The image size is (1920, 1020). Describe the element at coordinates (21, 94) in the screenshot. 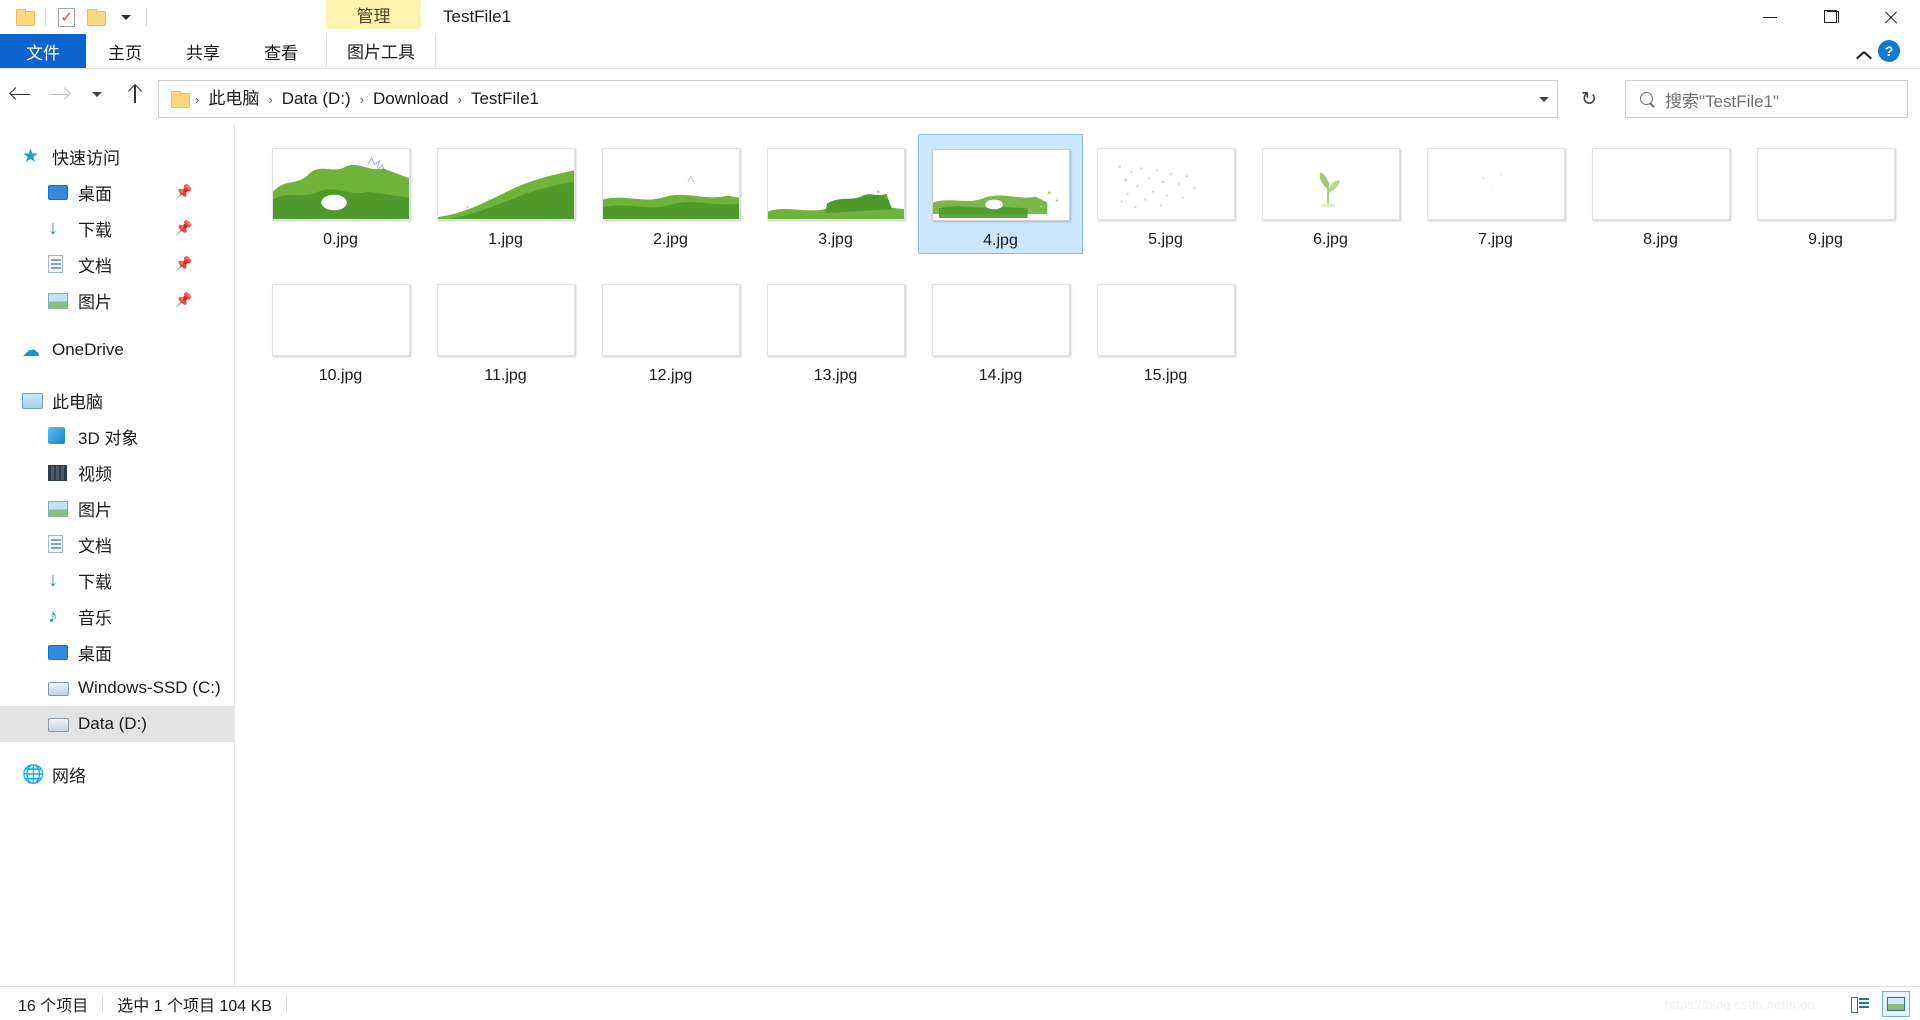

I see `back-button` at that location.